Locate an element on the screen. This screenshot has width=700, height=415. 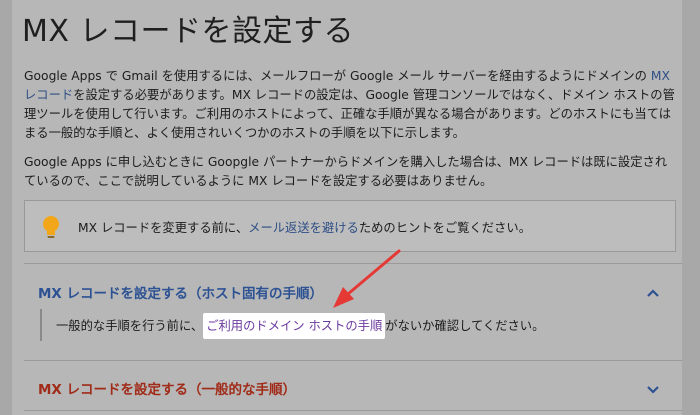
tip-text-2: ためのヒントをご覧ください。 is located at coordinates (444, 228).